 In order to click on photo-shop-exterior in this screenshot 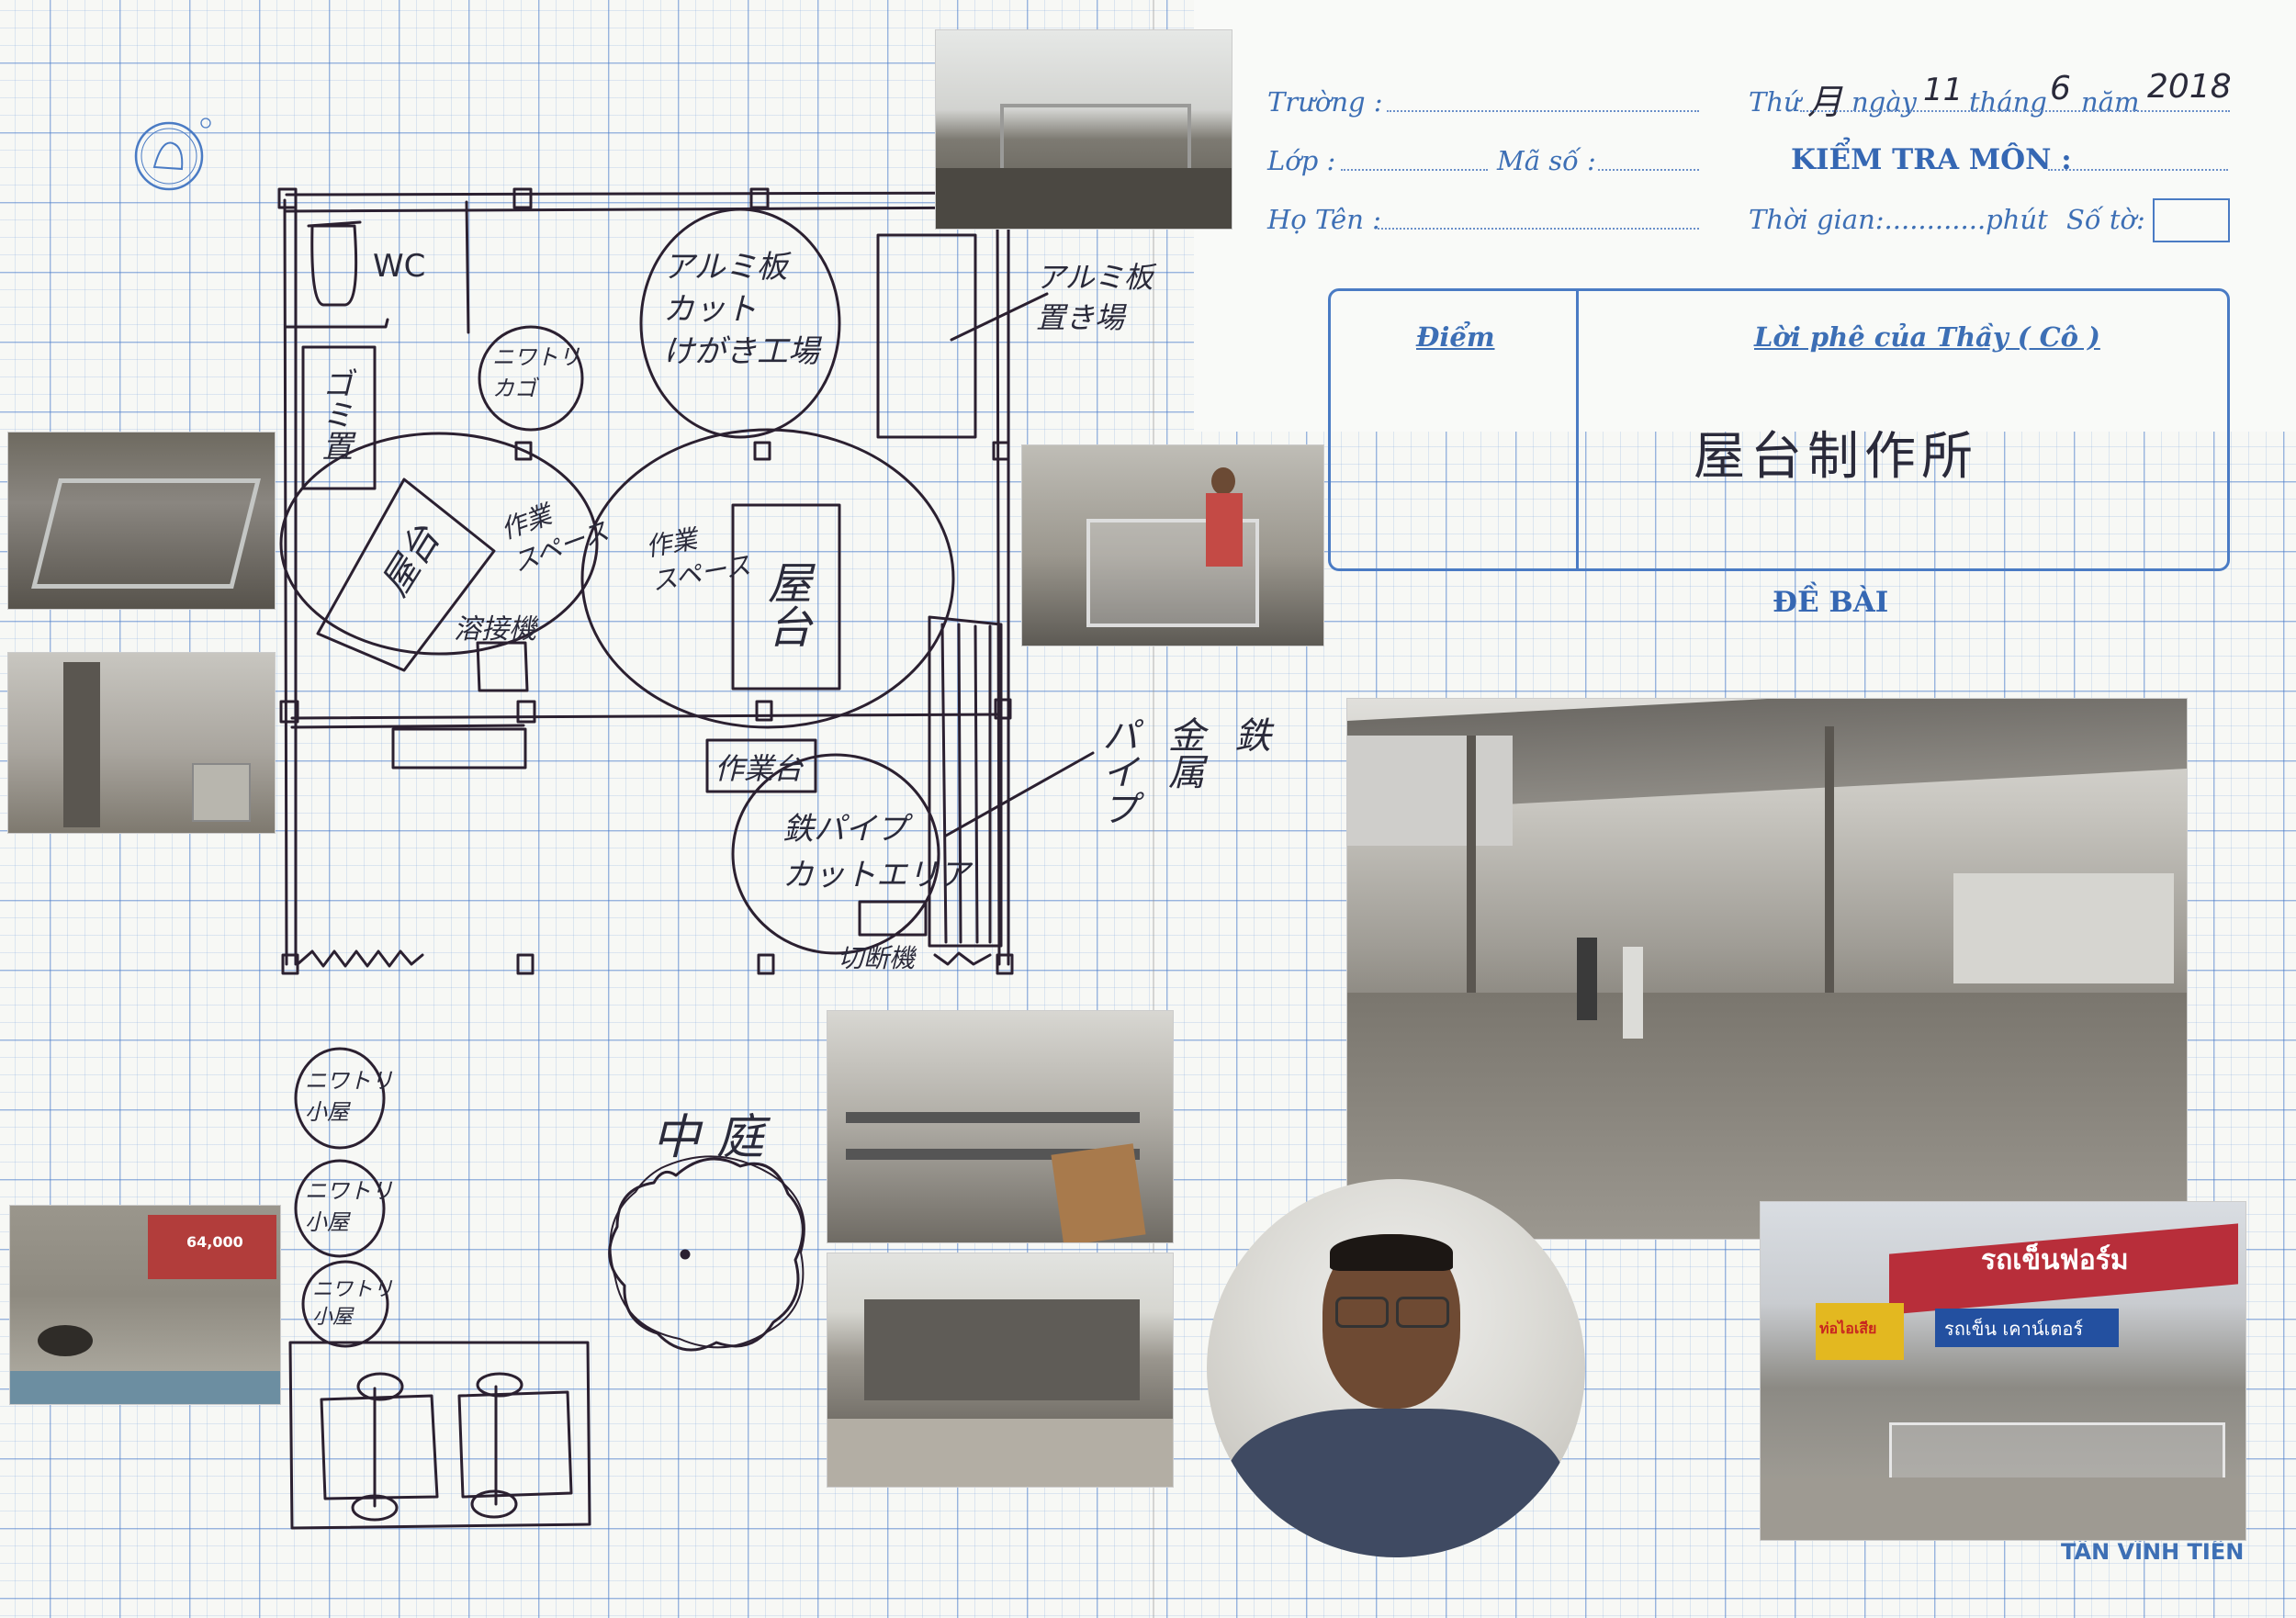, I will do `click(1000, 1370)`.